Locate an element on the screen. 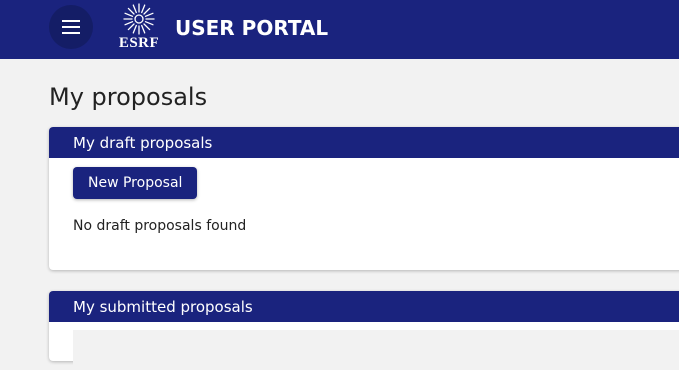 This screenshot has width=679, height=370. starburst-icon is located at coordinates (139, 19).